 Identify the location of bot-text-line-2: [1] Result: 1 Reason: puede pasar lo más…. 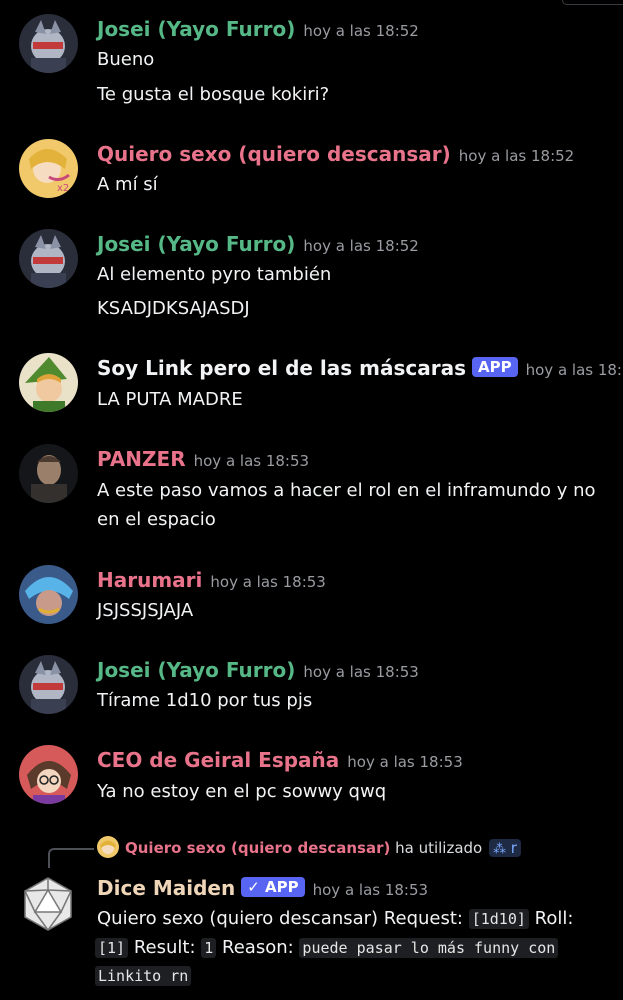
(327, 947).